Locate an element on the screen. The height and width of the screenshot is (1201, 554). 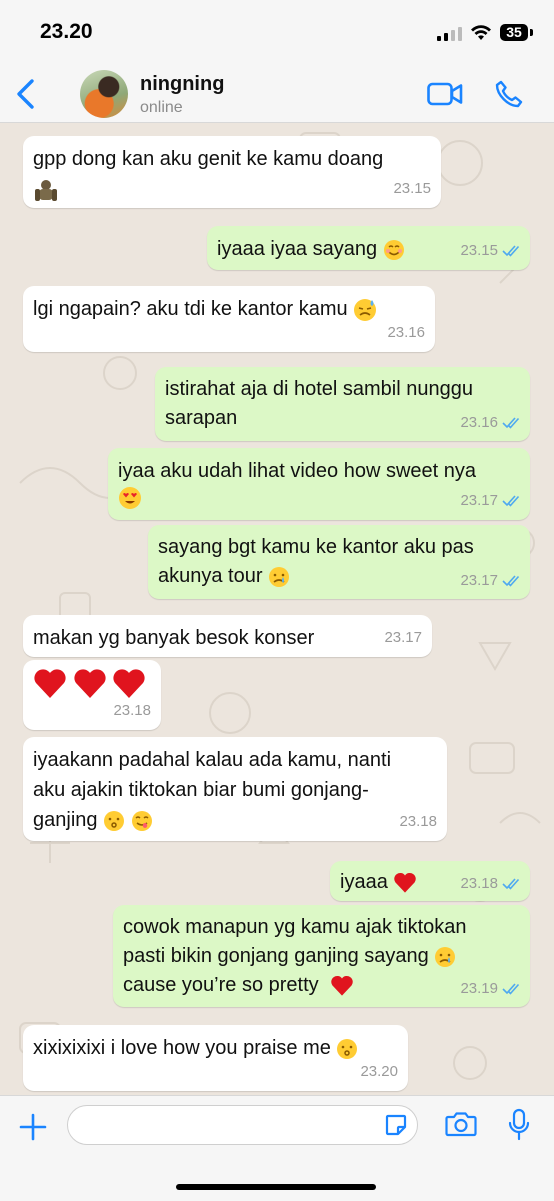
message-bubble-incoming: makan yg banyak besok konser 23.17 is located at coordinates (227, 636).